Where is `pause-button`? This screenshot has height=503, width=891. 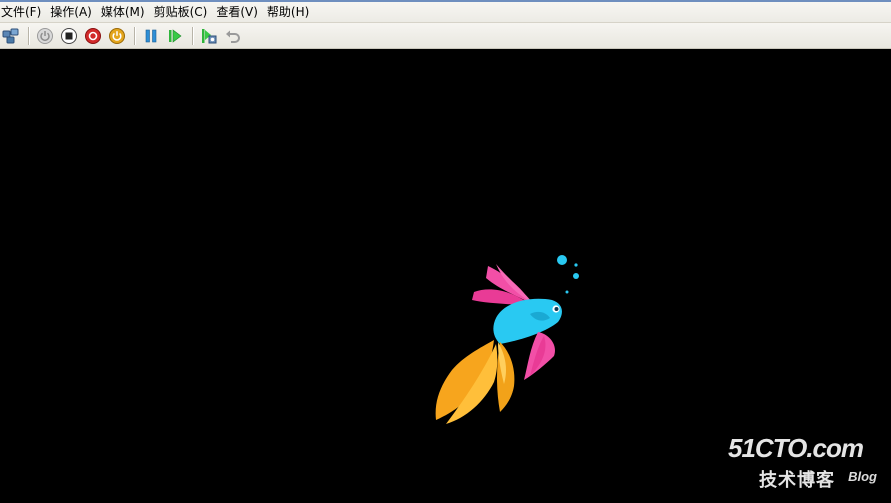
pause-button is located at coordinates (151, 36).